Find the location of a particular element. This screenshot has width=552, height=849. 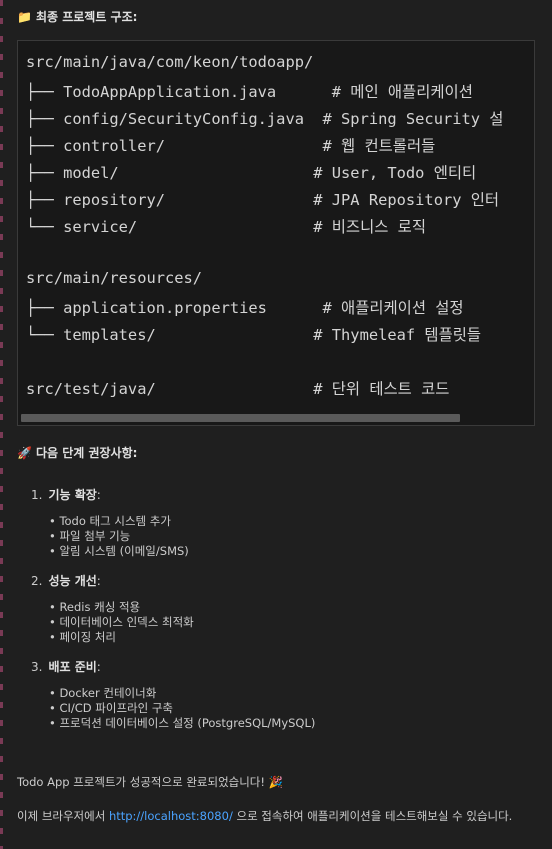

code-line: src/main/resources/ is located at coordinates (114, 278).